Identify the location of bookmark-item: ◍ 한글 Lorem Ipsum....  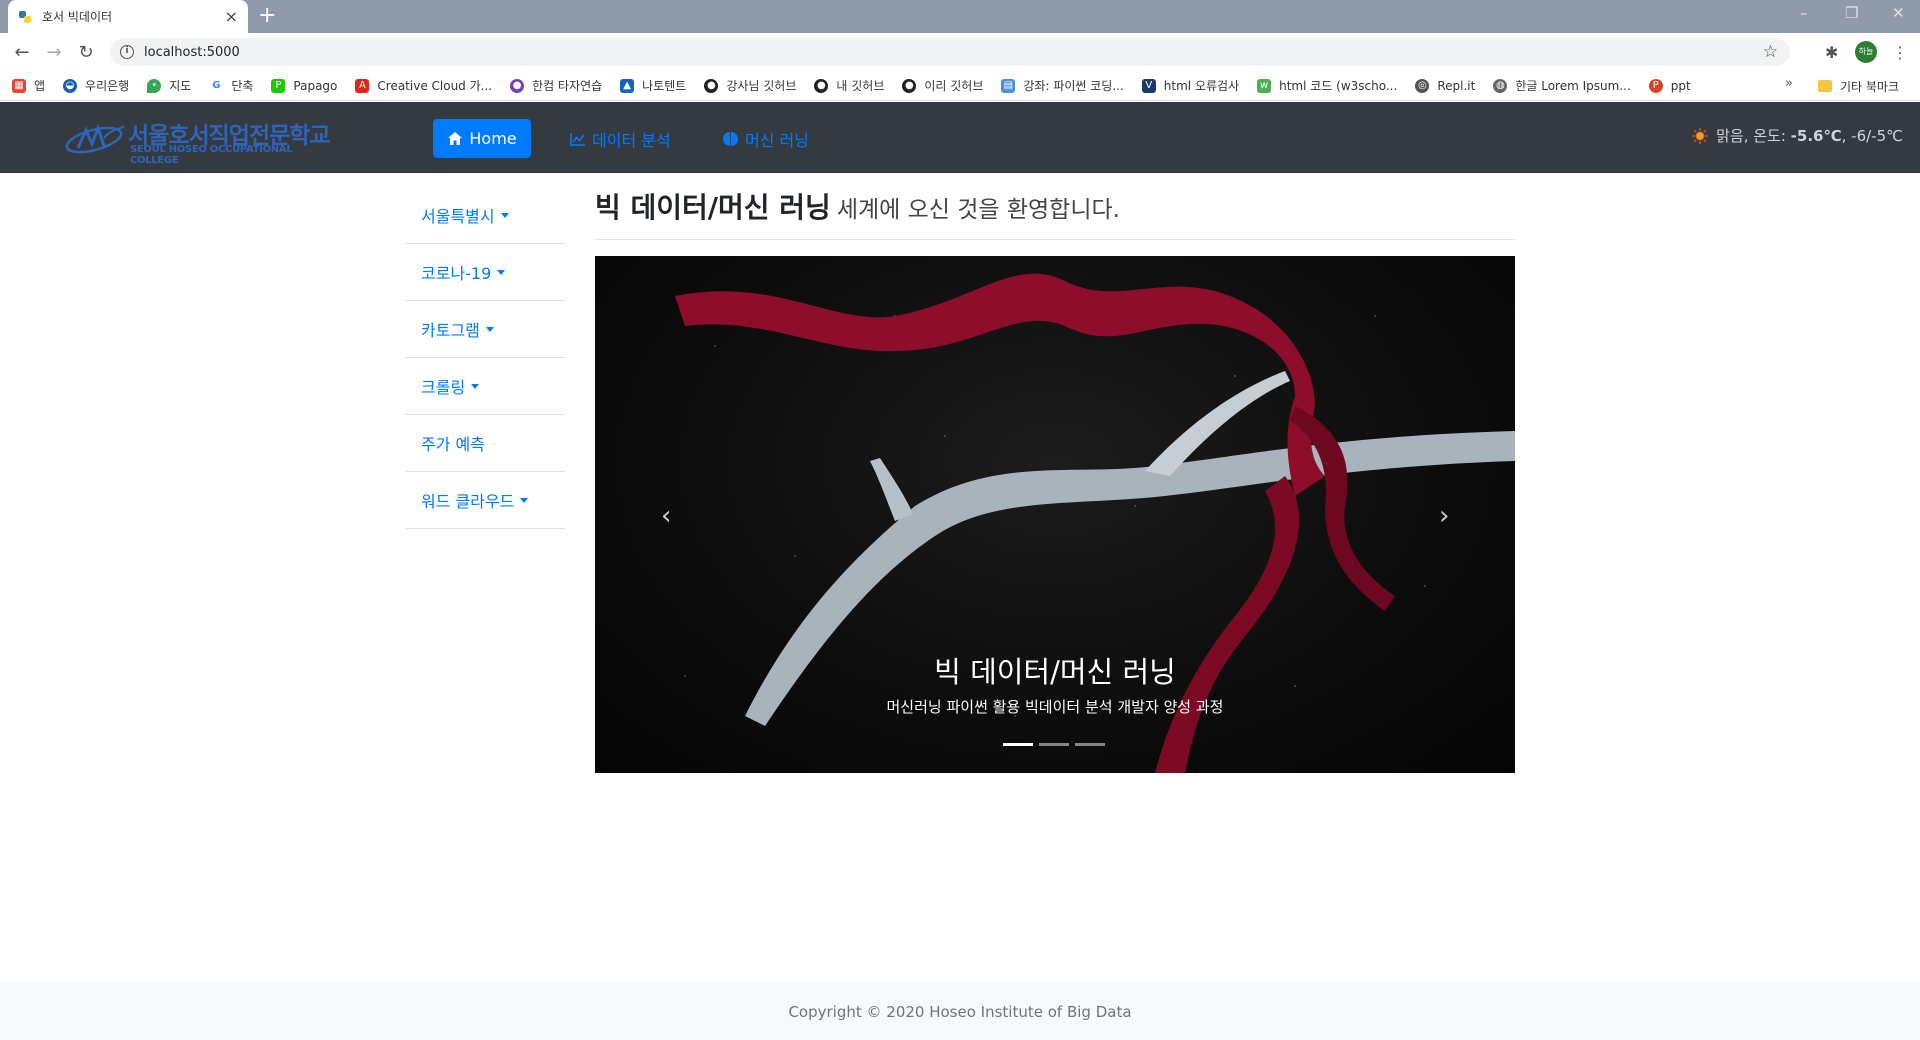
(1562, 85).